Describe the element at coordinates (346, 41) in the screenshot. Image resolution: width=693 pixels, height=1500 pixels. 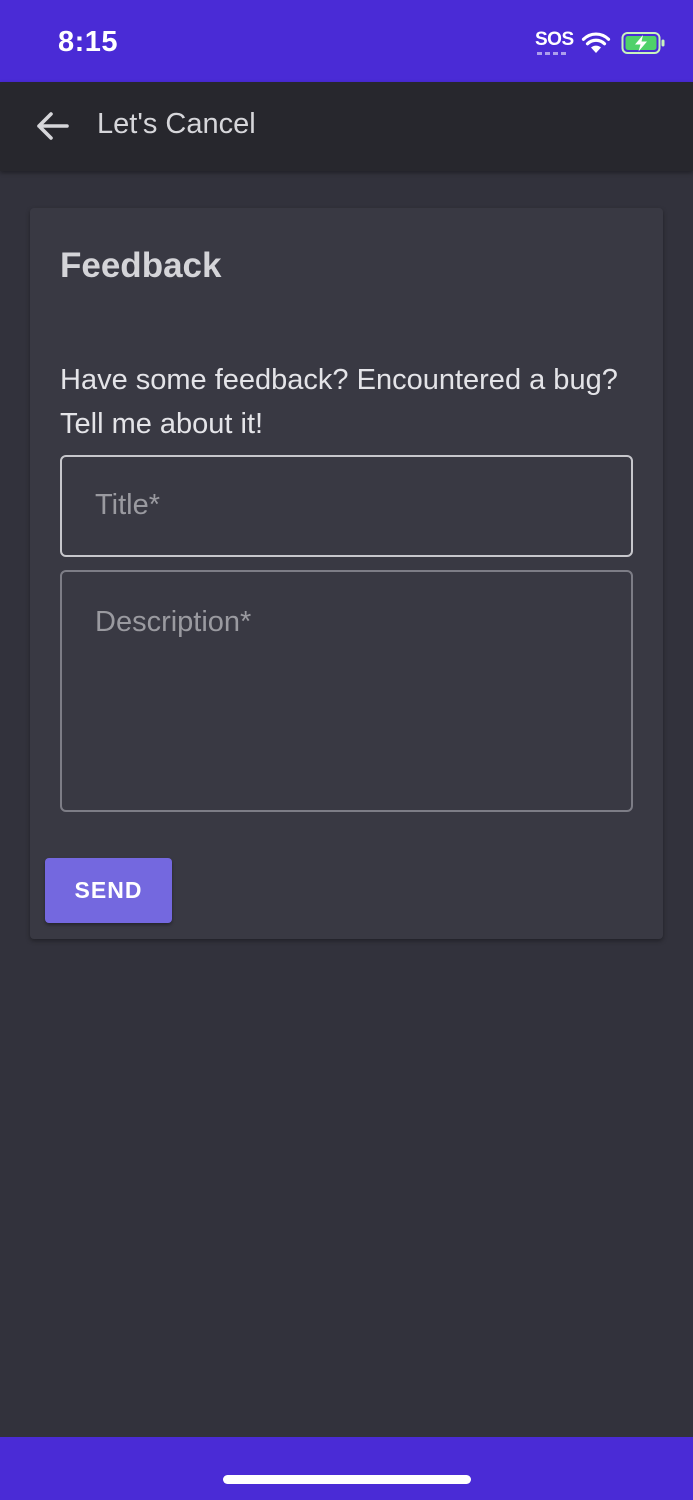
I see `status-bar: 8:15 SOS` at that location.